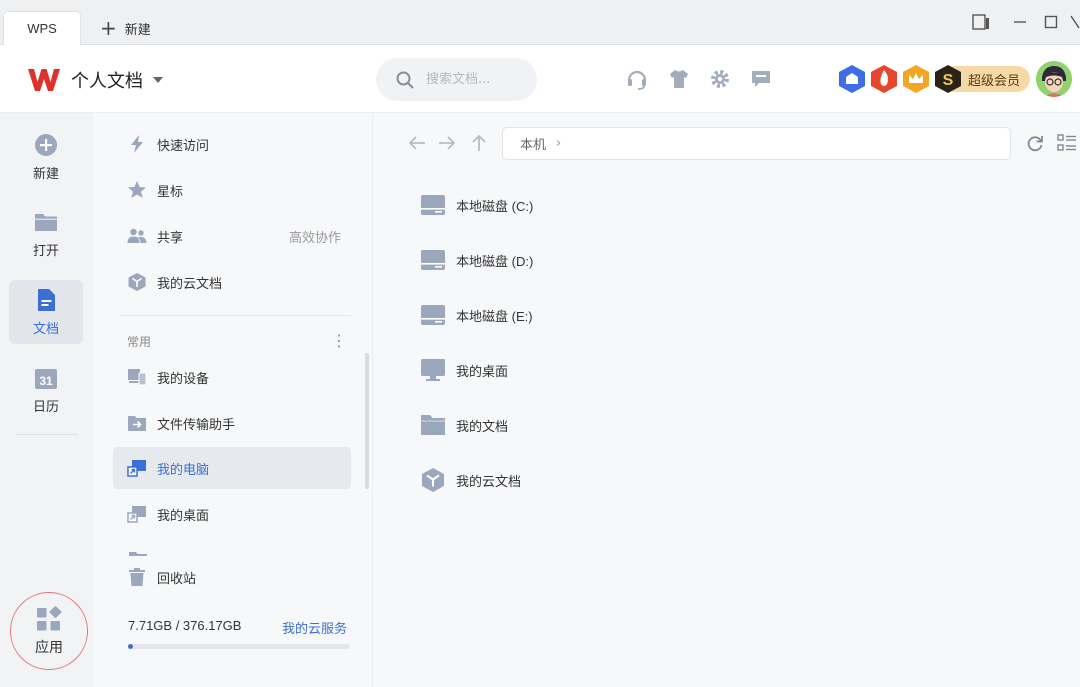  I want to click on app-header: 个人文档 S 超级会员, so click(540, 79).